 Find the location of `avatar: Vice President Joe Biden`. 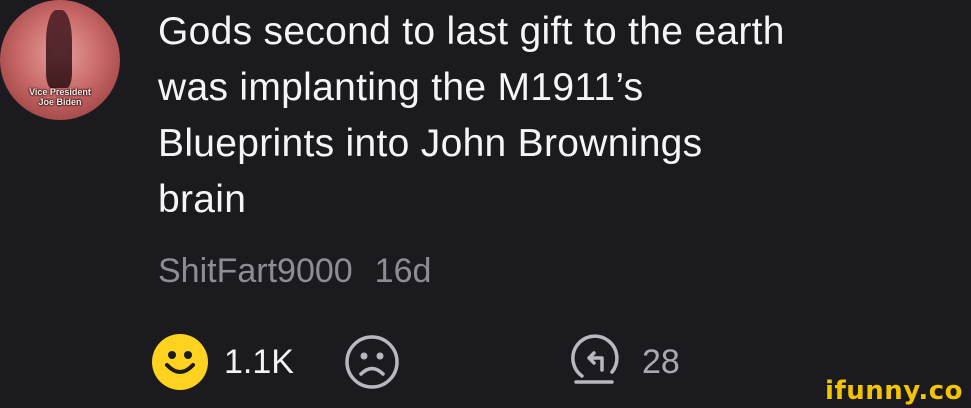

avatar: Vice President Joe Biden is located at coordinates (60, 60).